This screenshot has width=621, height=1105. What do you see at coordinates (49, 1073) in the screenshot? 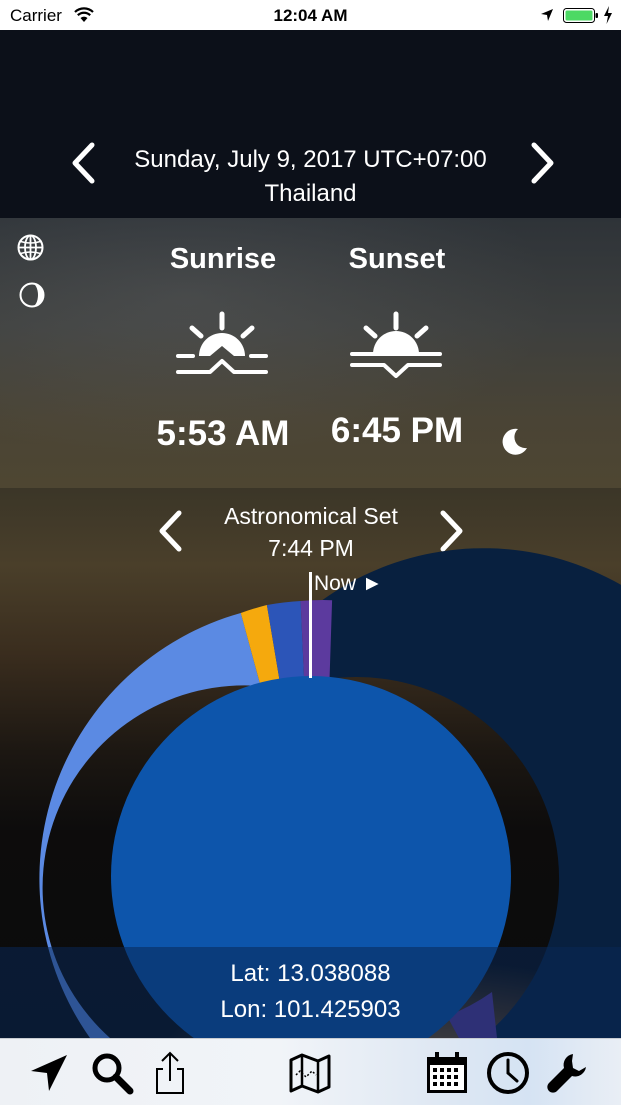
I see `location-arrow-icon` at bounding box center [49, 1073].